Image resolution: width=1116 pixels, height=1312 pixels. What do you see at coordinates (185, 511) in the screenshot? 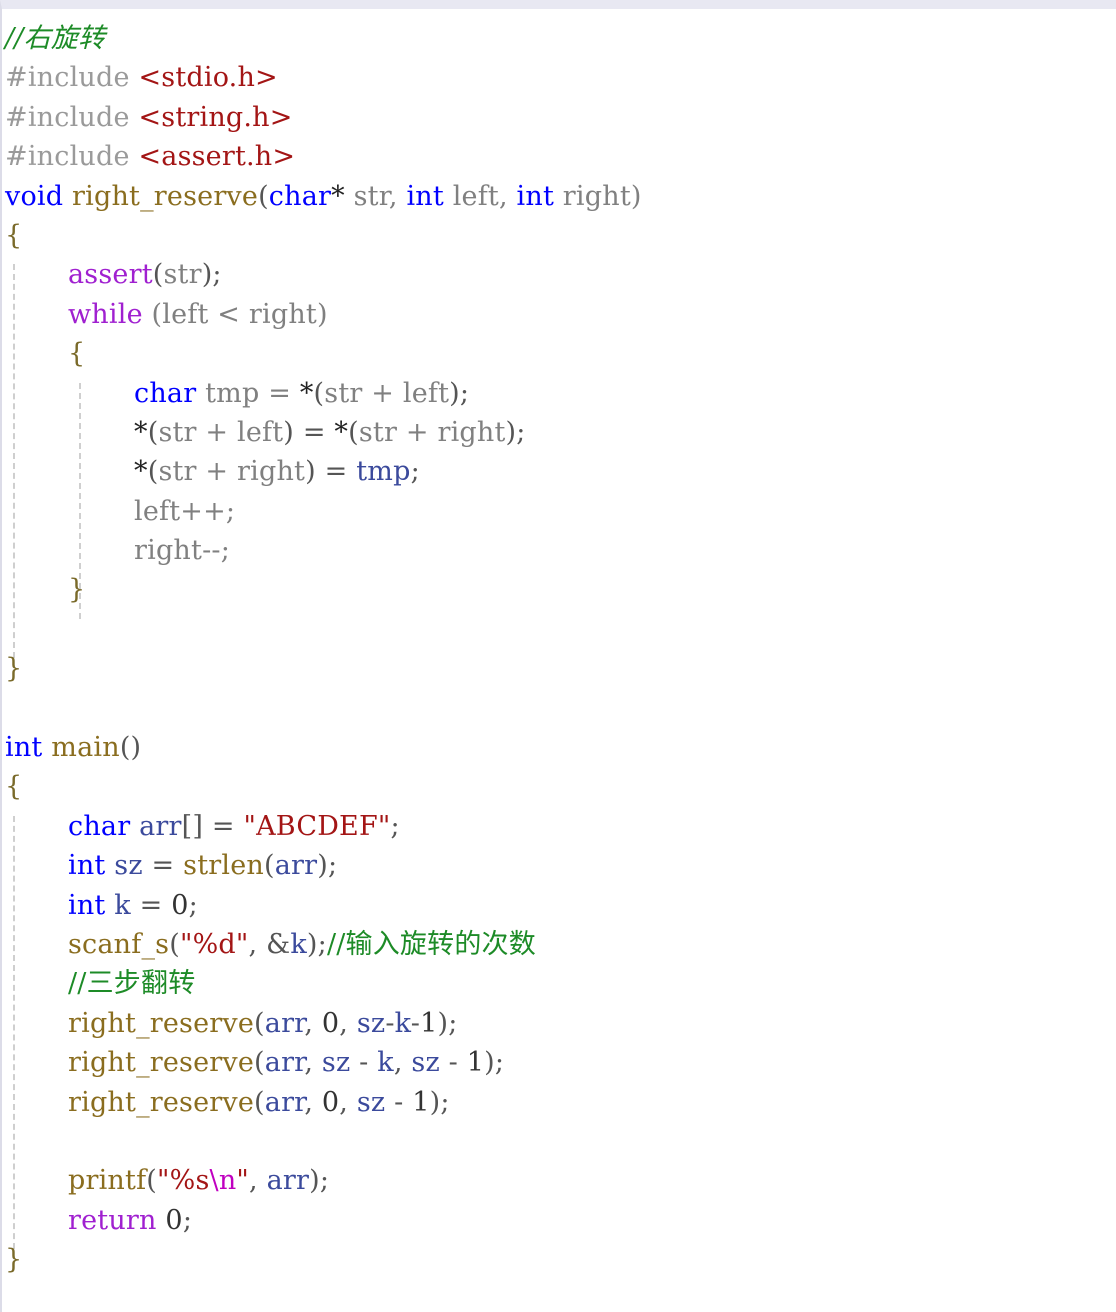
I see `code-token: left++;` at bounding box center [185, 511].